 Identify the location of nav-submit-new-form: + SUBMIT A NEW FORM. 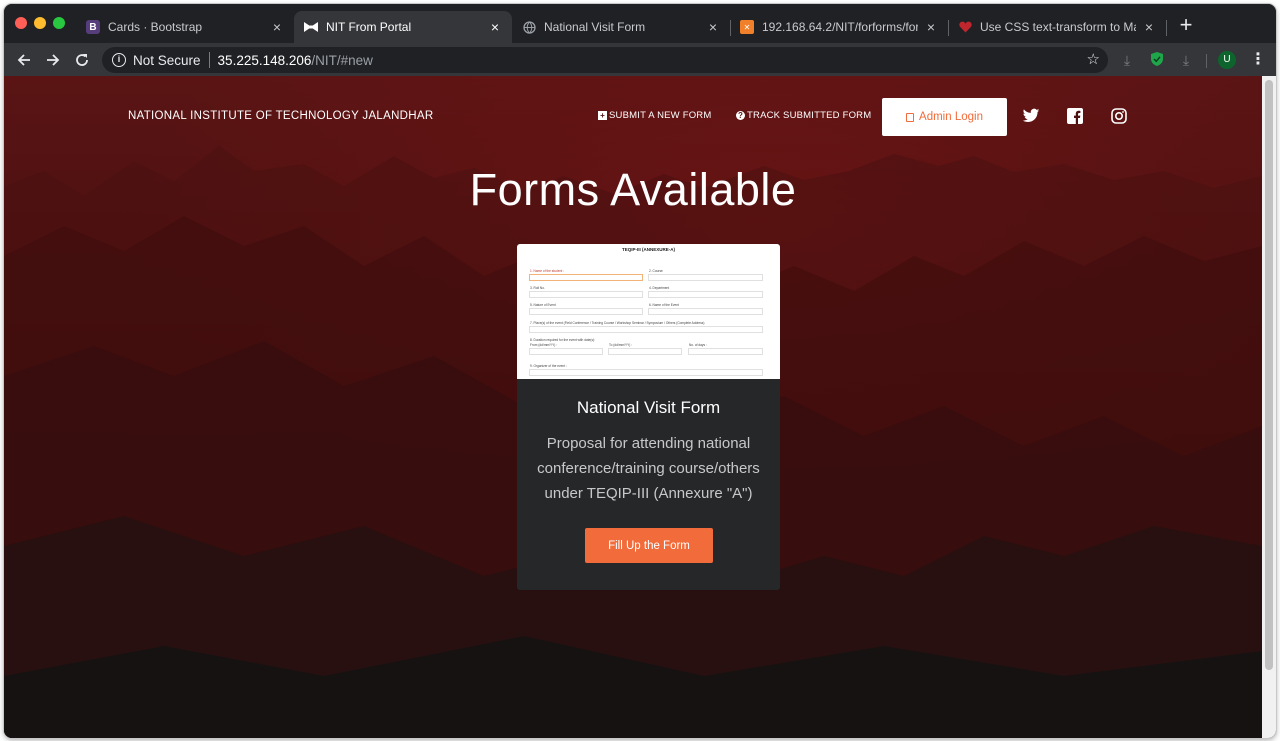
(654, 115).